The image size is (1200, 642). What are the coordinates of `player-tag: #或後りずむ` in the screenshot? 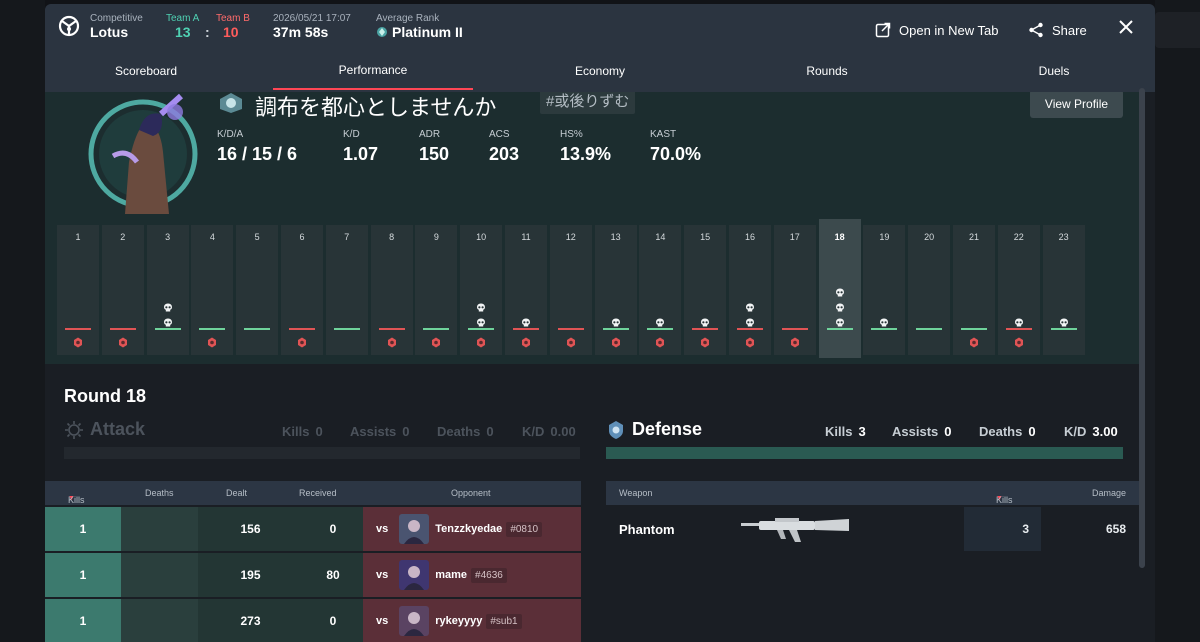 It's located at (588, 103).